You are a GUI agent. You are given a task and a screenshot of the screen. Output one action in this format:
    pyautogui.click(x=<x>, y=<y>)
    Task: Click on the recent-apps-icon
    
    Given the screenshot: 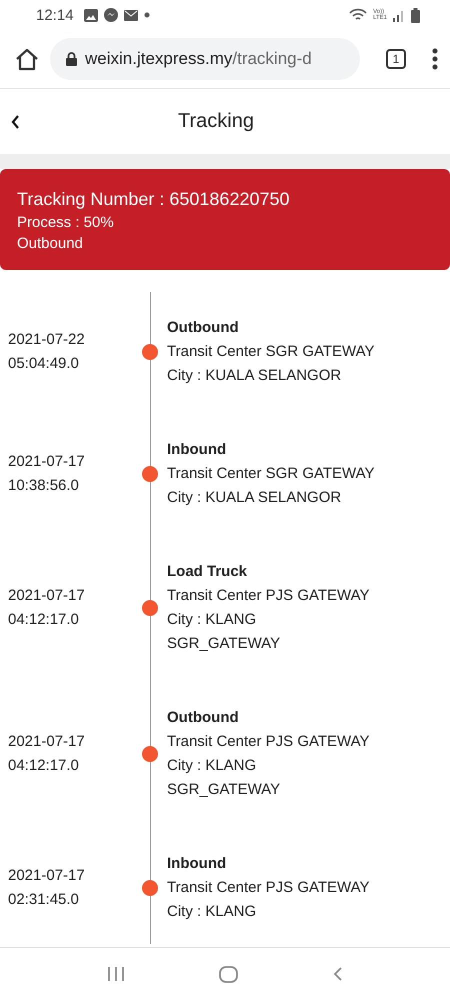 What is the action you would take?
    pyautogui.click(x=116, y=974)
    